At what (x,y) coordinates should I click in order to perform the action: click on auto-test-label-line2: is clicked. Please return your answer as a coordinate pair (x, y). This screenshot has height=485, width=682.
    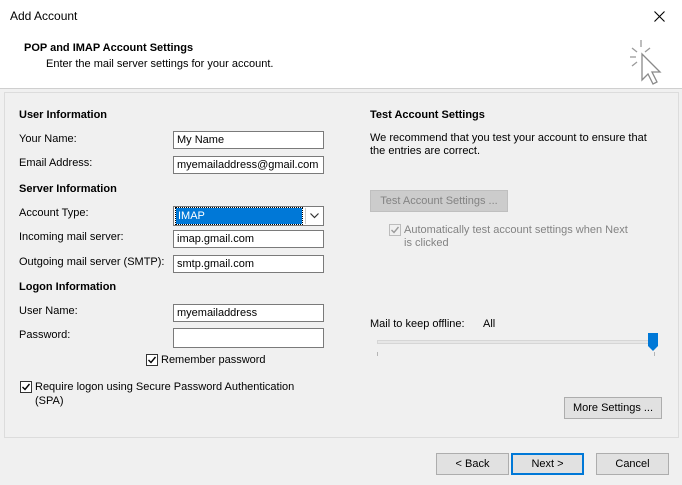
    Looking at the image, I should click on (426, 243).